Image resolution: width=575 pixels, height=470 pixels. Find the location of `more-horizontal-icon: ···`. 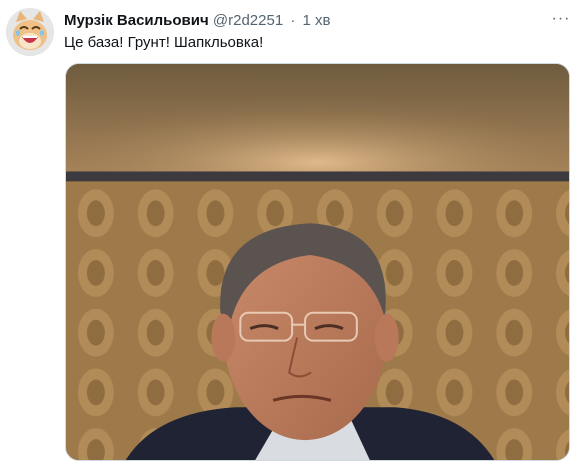

more-horizontal-icon: ··· is located at coordinates (561, 18).